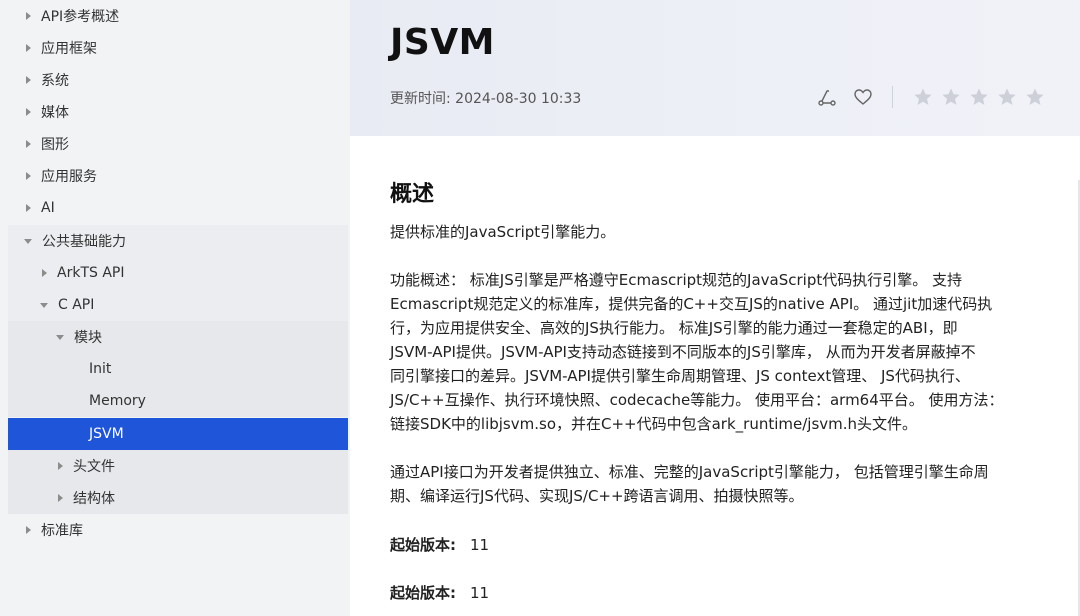 The image size is (1080, 616). I want to click on sidebar-item-headers: 头文件, so click(178, 466).